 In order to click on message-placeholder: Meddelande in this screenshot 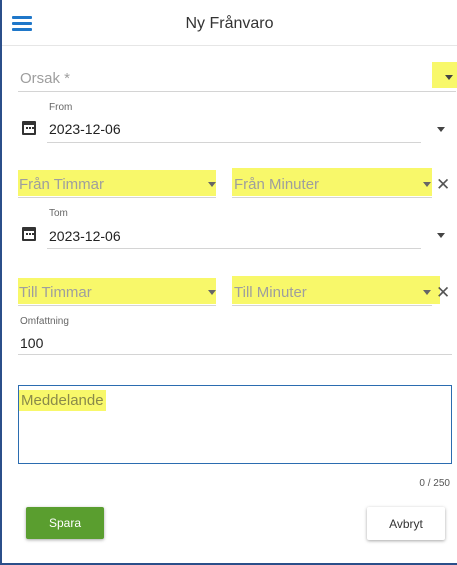, I will do `click(62, 400)`.